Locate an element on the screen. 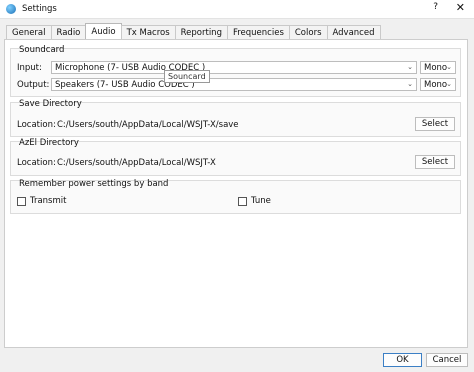  input-label: Input: is located at coordinates (29, 68).